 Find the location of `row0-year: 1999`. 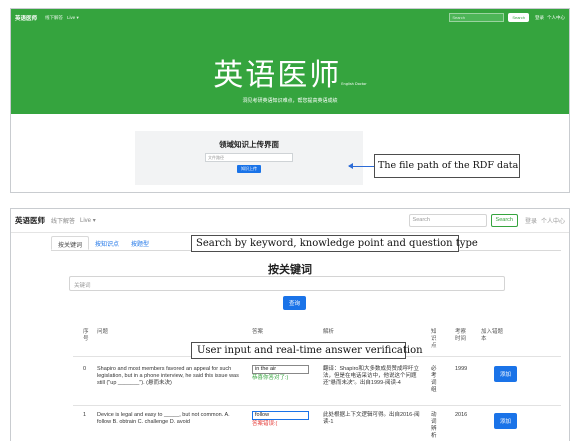

row0-year: 1999 is located at coordinates (461, 369).